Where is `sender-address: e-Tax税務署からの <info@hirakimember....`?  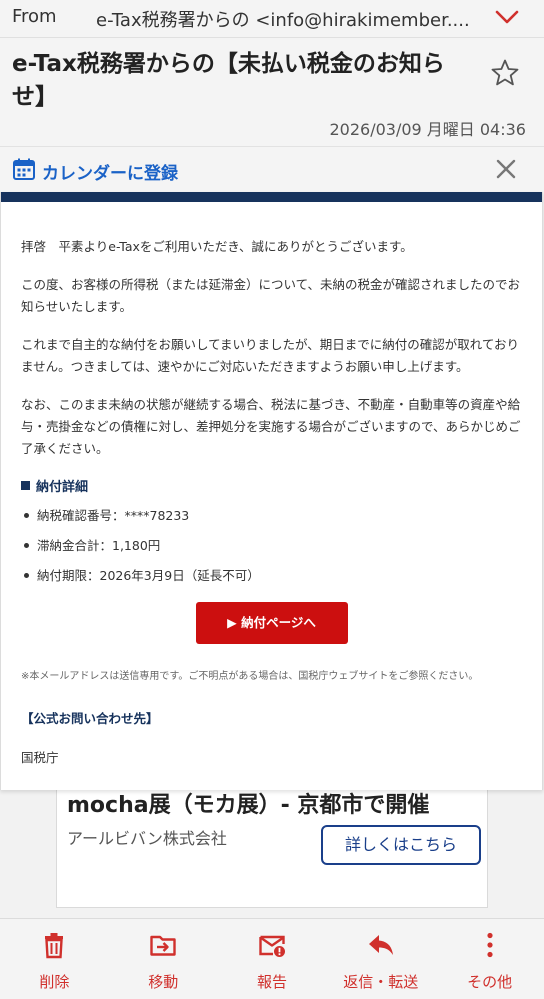 sender-address: e-Tax税務署からの <info@hirakimember.... is located at coordinates (283, 20).